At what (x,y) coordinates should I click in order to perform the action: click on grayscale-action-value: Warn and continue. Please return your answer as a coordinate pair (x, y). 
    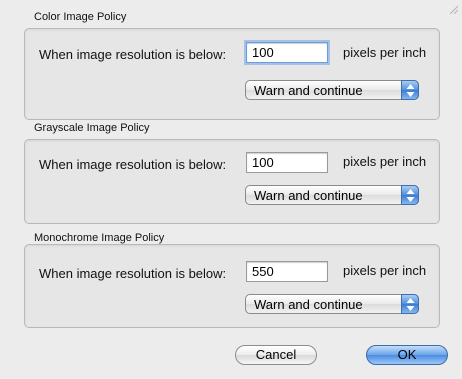
    Looking at the image, I should click on (308, 195).